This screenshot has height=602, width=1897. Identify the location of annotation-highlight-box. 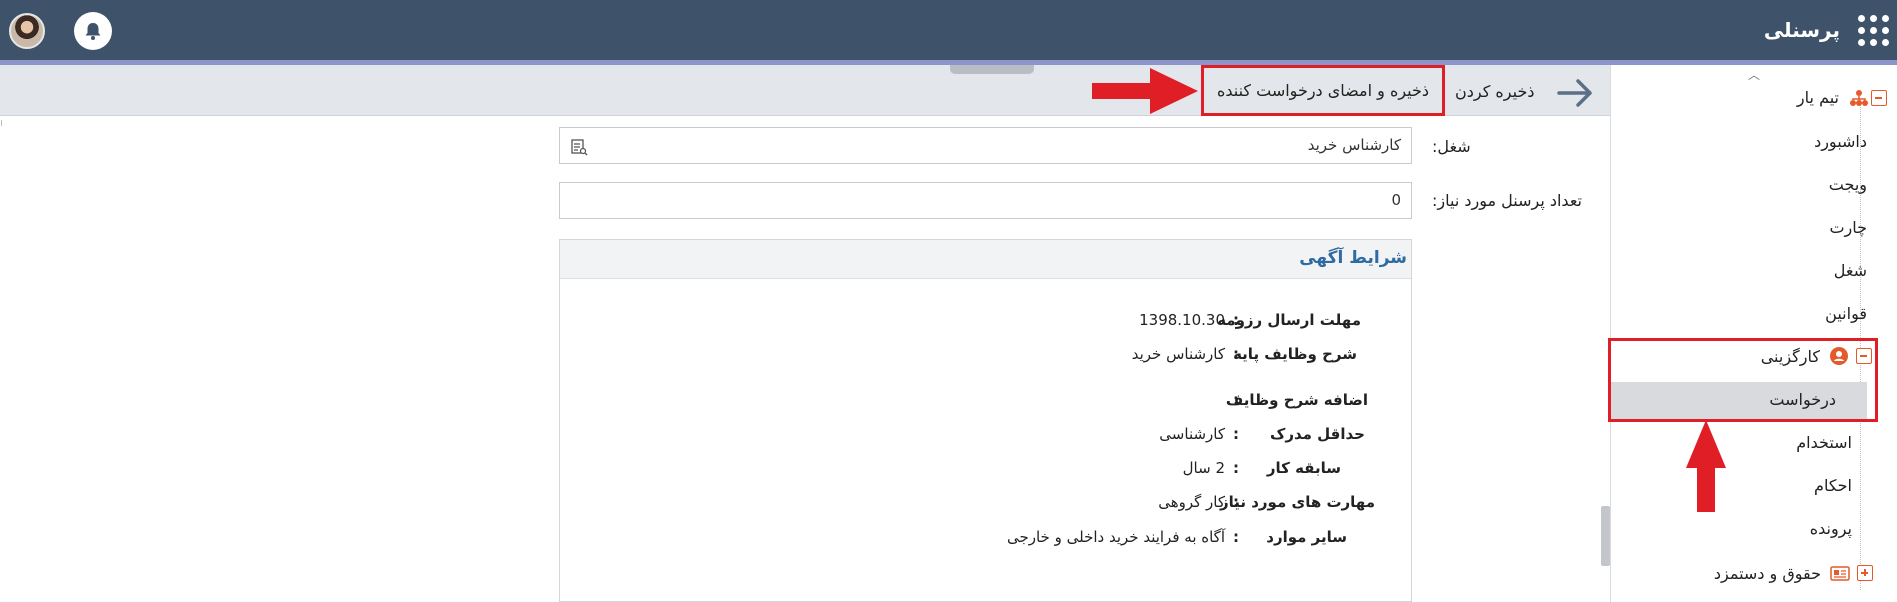
(1743, 380).